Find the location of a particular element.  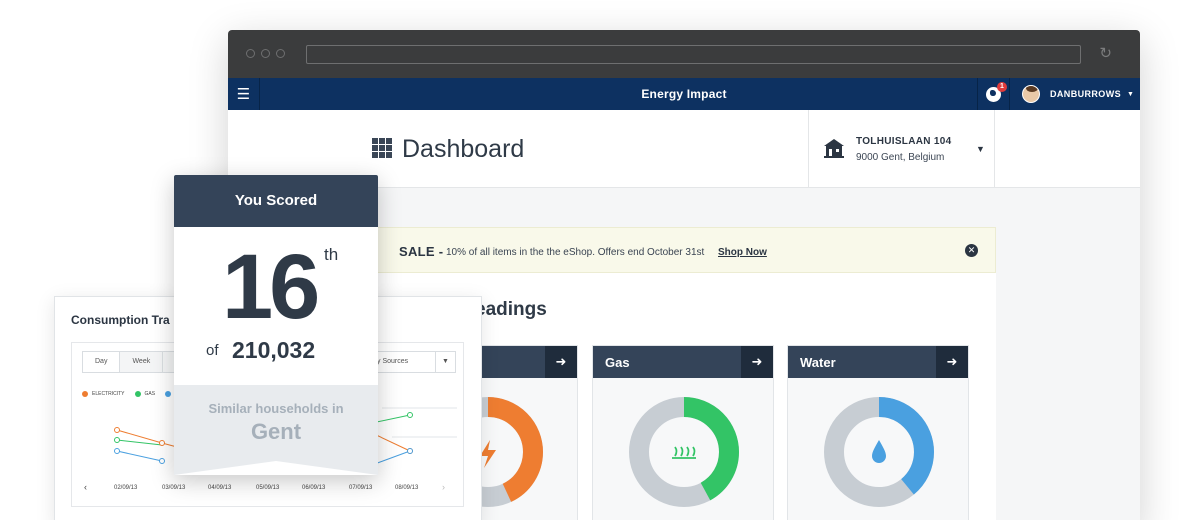

reading-card-gas: Gas ➜ is located at coordinates (683, 432).